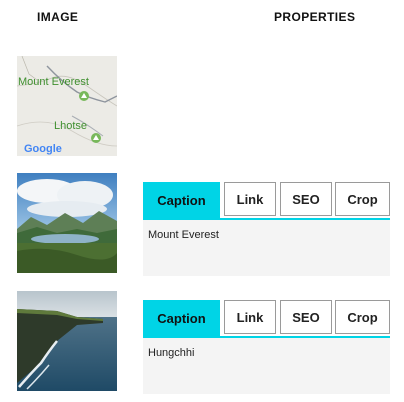 This screenshot has width=404, height=402. I want to click on image-properties-panel: Caption Link SEO Crop Mount Everest, so click(266, 229).